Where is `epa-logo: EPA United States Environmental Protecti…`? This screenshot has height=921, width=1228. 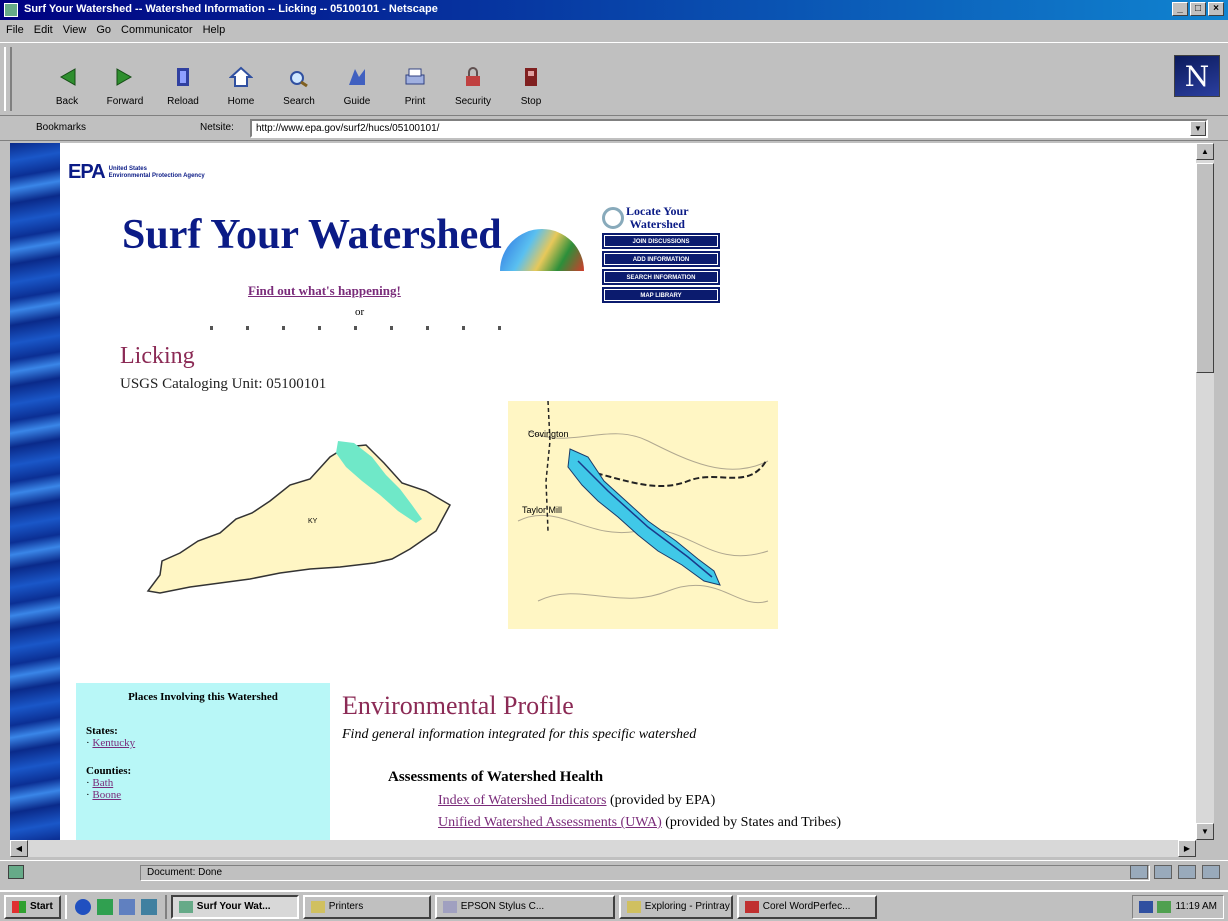
epa-logo: EPA United States Environmental Protecti… is located at coordinates (136, 172).